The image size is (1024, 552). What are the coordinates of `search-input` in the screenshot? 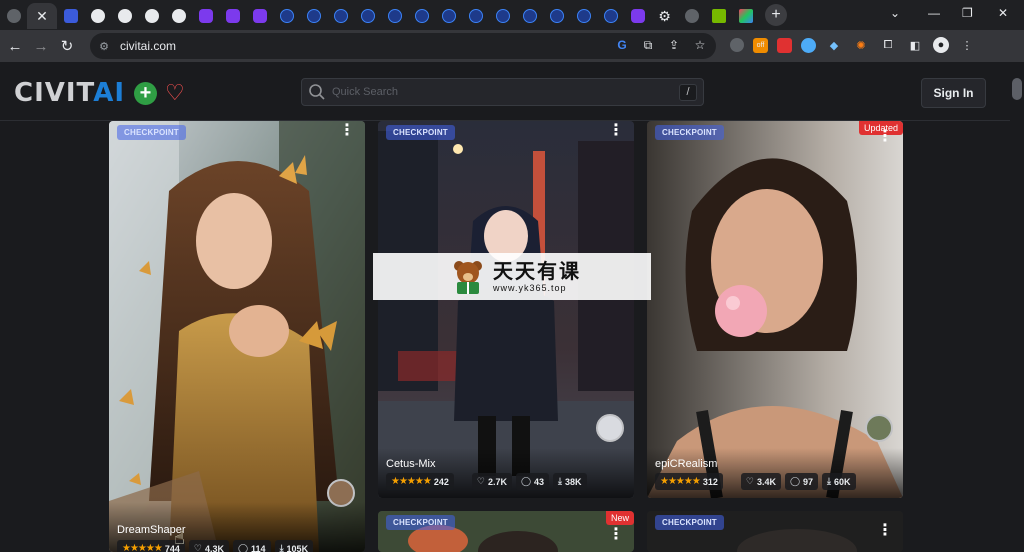 It's located at (497, 92).